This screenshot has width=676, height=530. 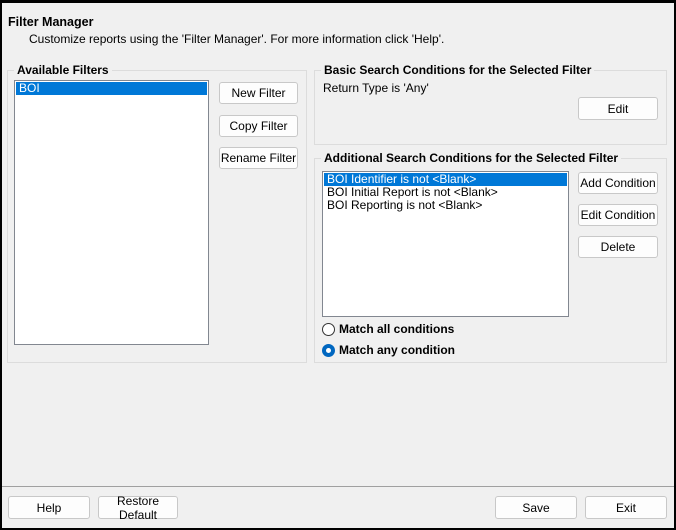 What do you see at coordinates (536, 507) in the screenshot?
I see `save-button: Save` at bounding box center [536, 507].